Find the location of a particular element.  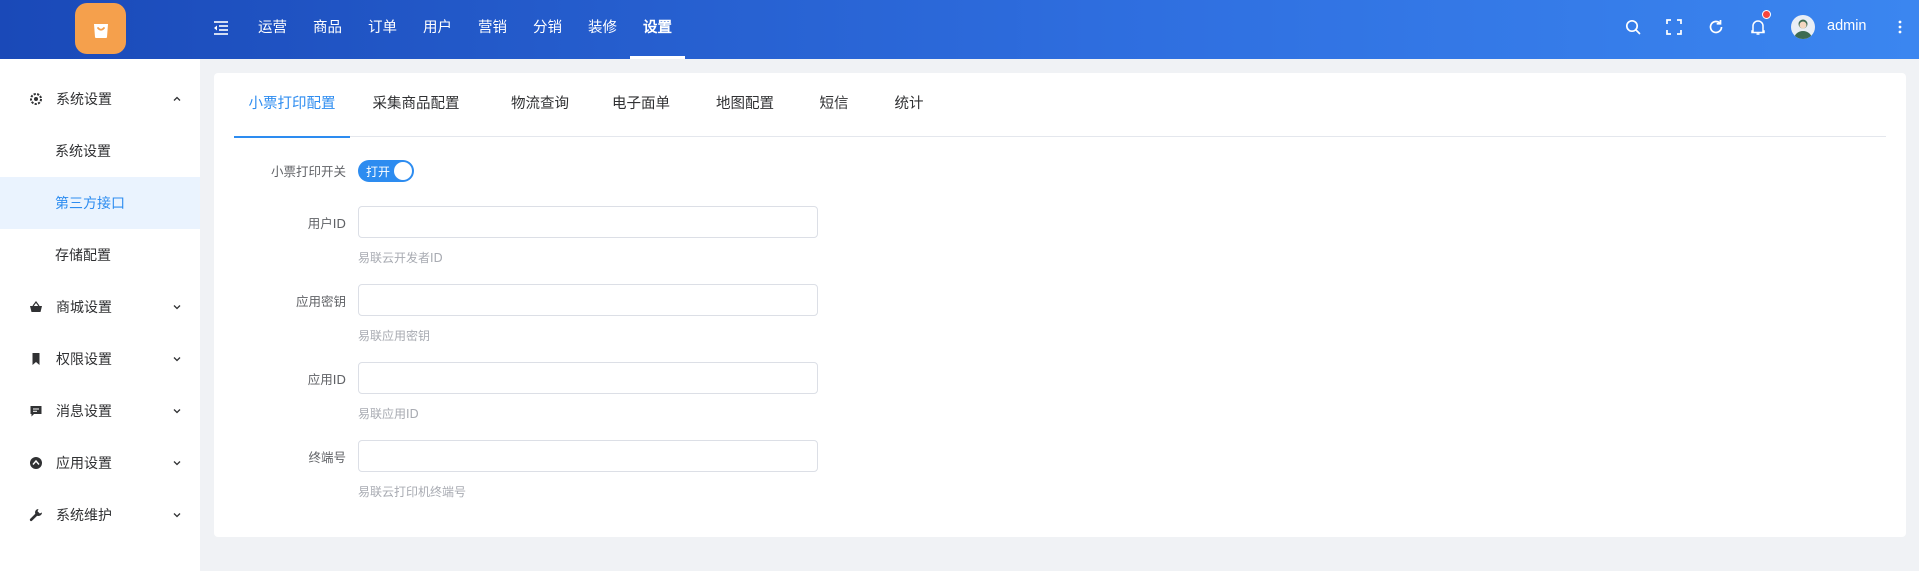

sidebar-item-third-party: 第三方接口 is located at coordinates (100, 203).